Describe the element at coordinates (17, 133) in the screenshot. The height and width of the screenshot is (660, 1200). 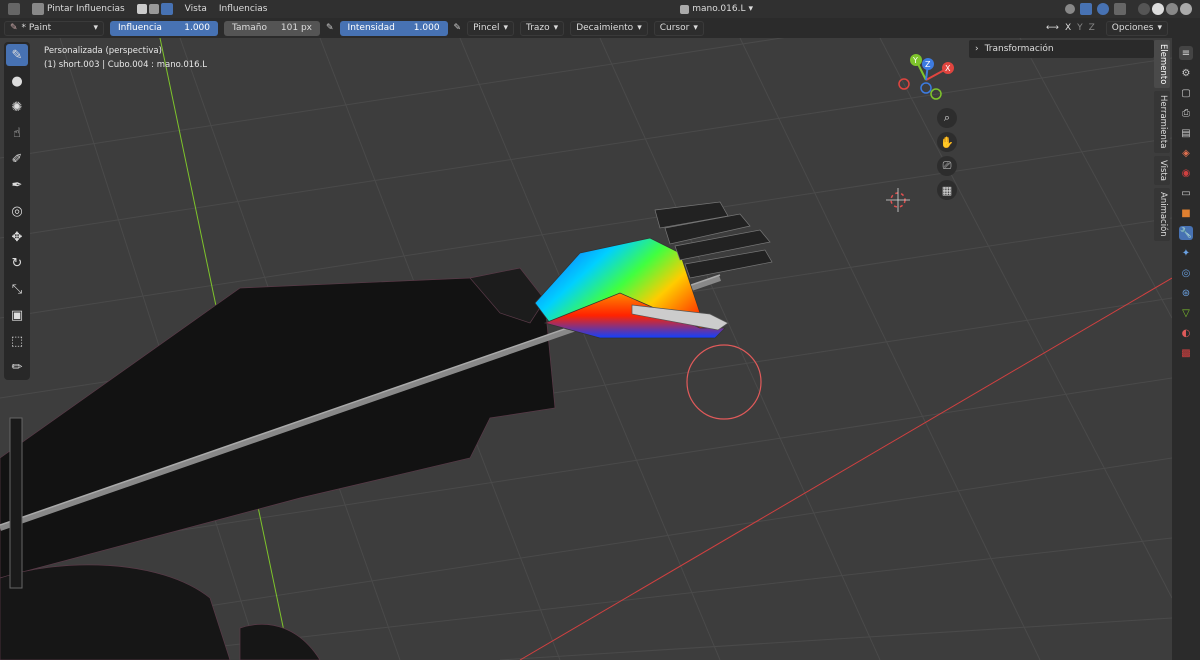
I see `smear-tool: ☝` at that location.